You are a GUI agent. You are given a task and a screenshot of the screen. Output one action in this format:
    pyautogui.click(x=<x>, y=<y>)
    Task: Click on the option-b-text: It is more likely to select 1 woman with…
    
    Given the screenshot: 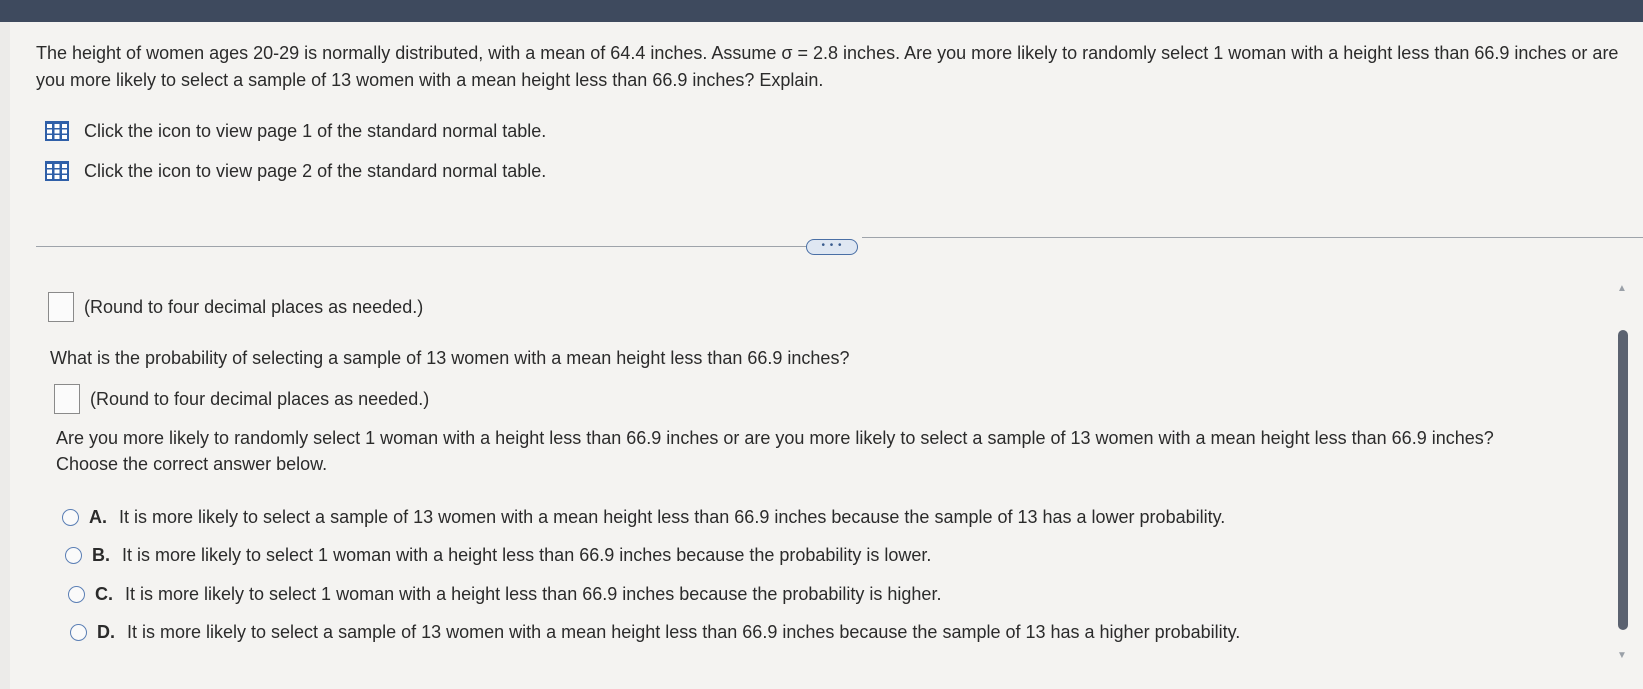 What is the action you would take?
    pyautogui.click(x=526, y=555)
    